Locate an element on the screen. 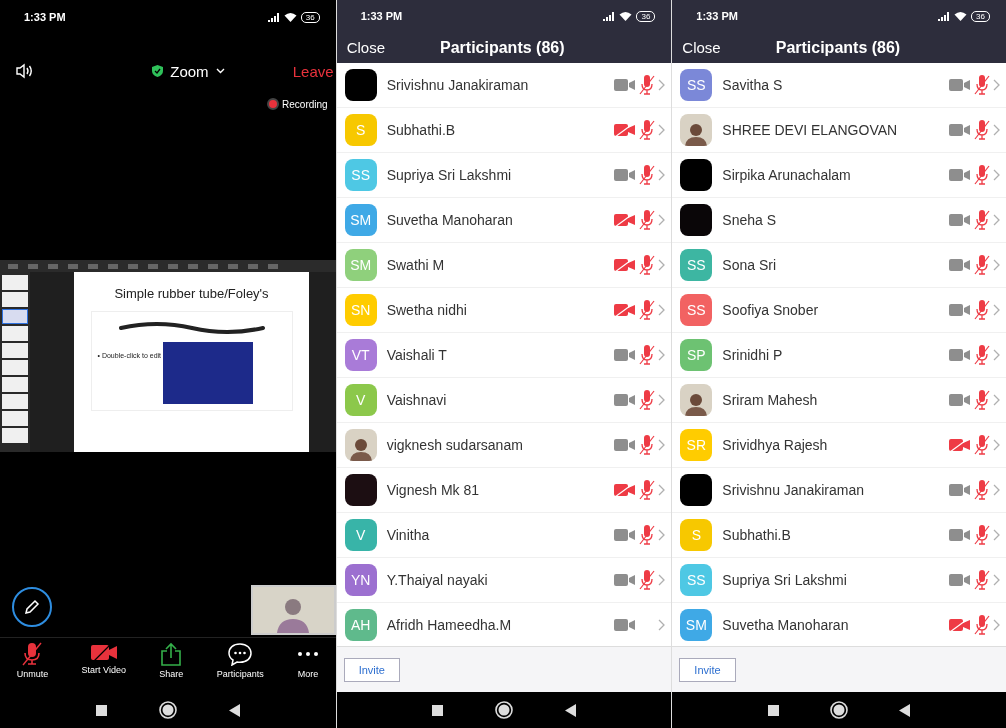  pencil-button is located at coordinates (32, 607).